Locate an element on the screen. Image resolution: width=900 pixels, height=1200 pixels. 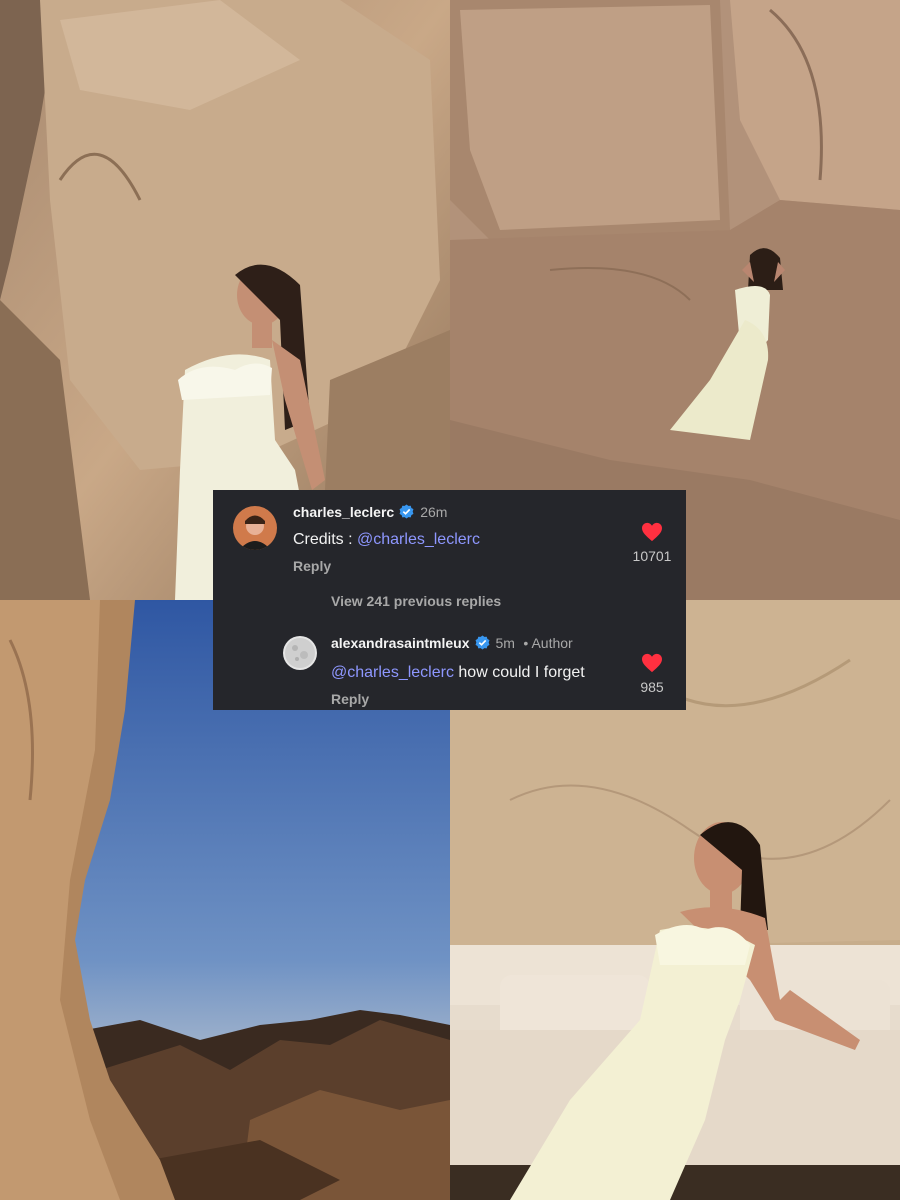
comment-time: 26m is located at coordinates (434, 512).